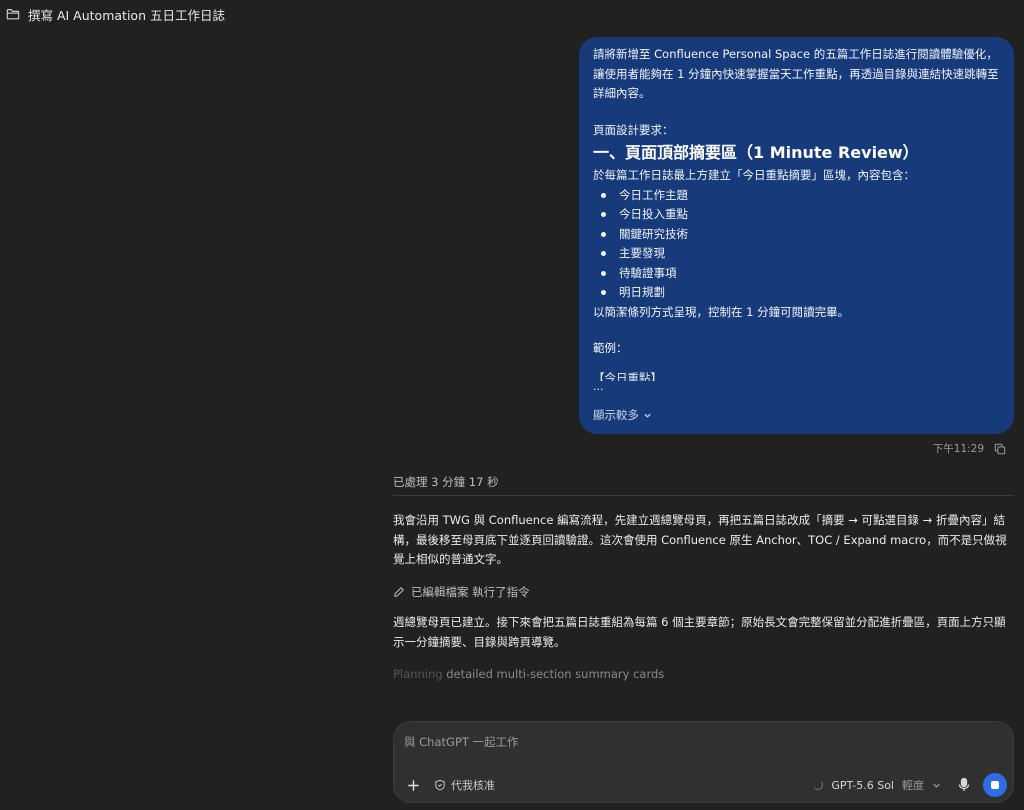 Image resolution: width=1024 pixels, height=810 pixels. What do you see at coordinates (800, 196) in the screenshot?
I see `list-item: 今日工作主題` at bounding box center [800, 196].